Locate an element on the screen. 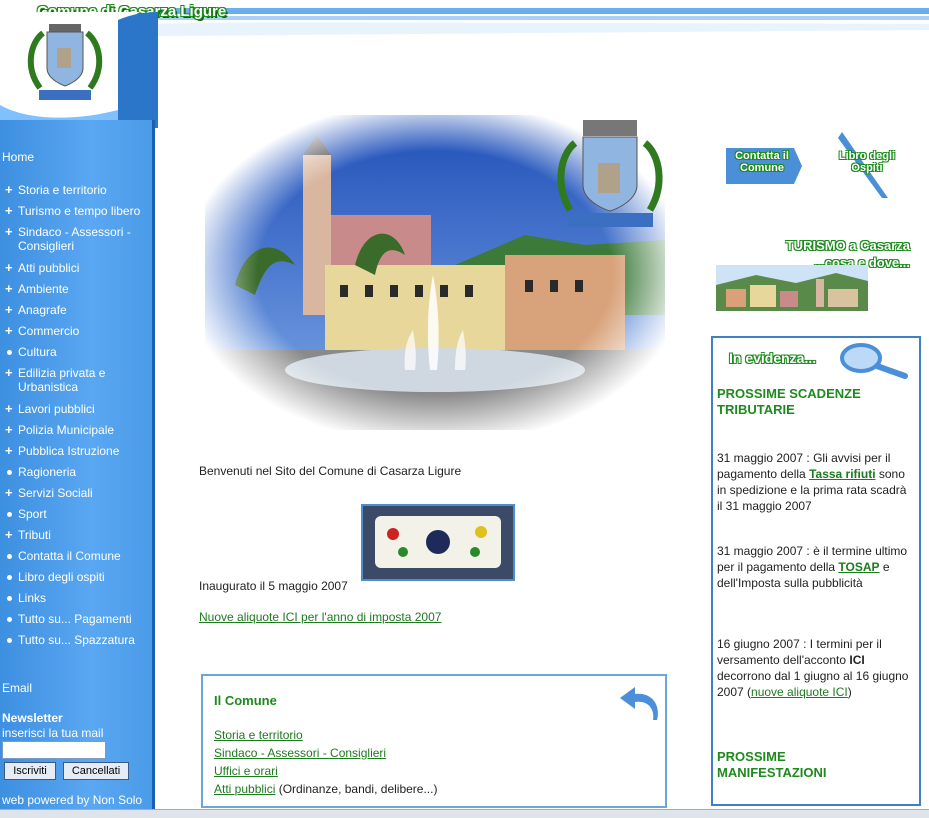 Image resolution: width=929 pixels, height=818 pixels. scadenze-title: PROSSIME SCADENZE TRIBUTARIE is located at coordinates (817, 402).